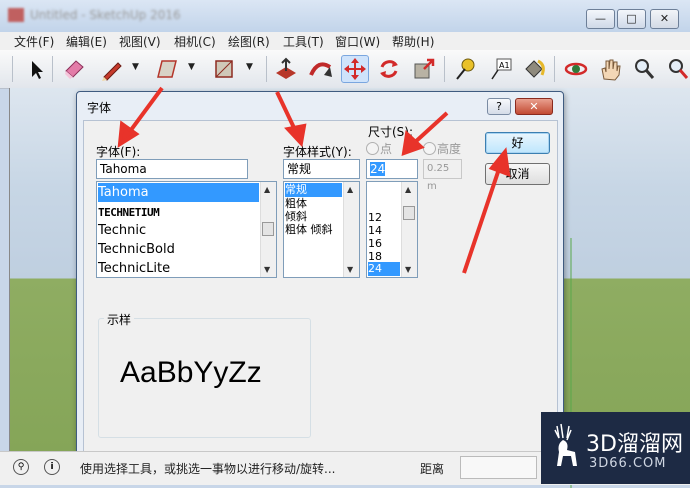  I want to click on list-item: 12, so click(375, 217).